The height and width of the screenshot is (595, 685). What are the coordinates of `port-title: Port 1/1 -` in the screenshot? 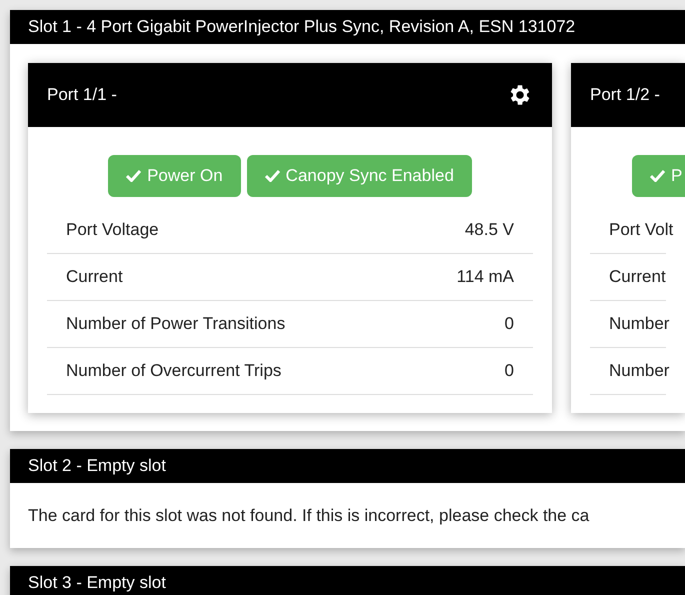 It's located at (82, 95).